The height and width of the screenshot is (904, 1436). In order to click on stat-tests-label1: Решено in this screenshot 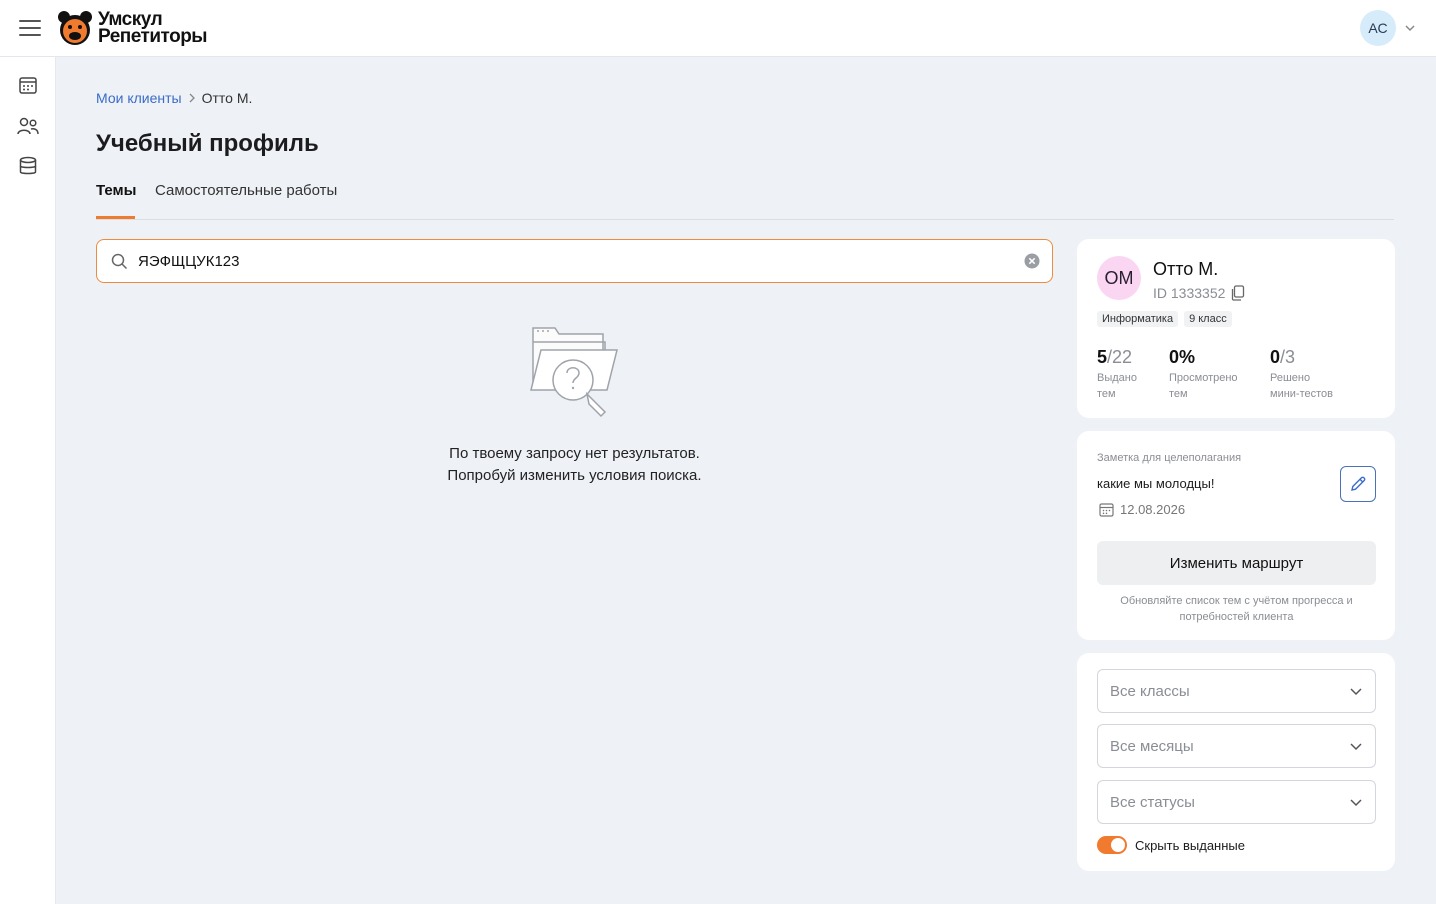, I will do `click(1290, 378)`.